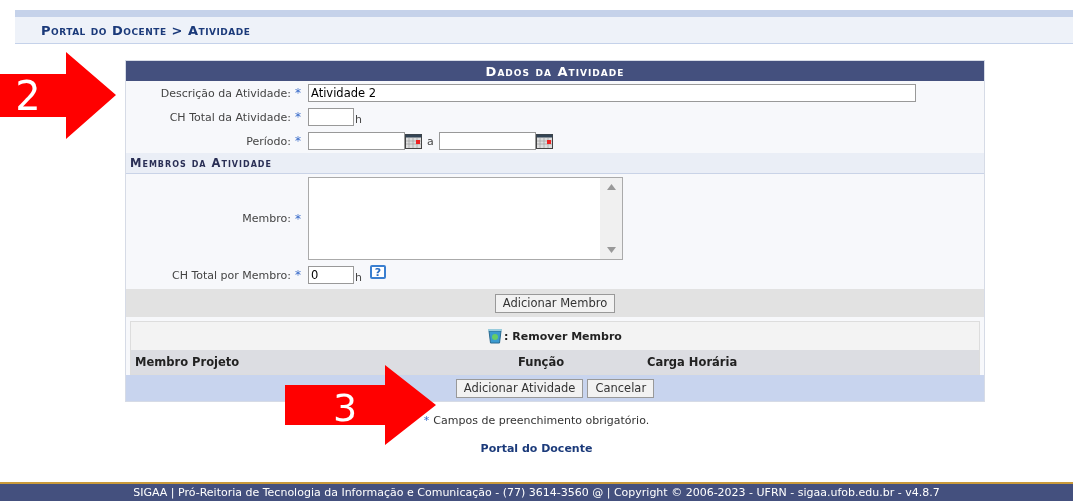 This screenshot has width=1073, height=501. I want to click on field-label: Período:, so click(268, 141).